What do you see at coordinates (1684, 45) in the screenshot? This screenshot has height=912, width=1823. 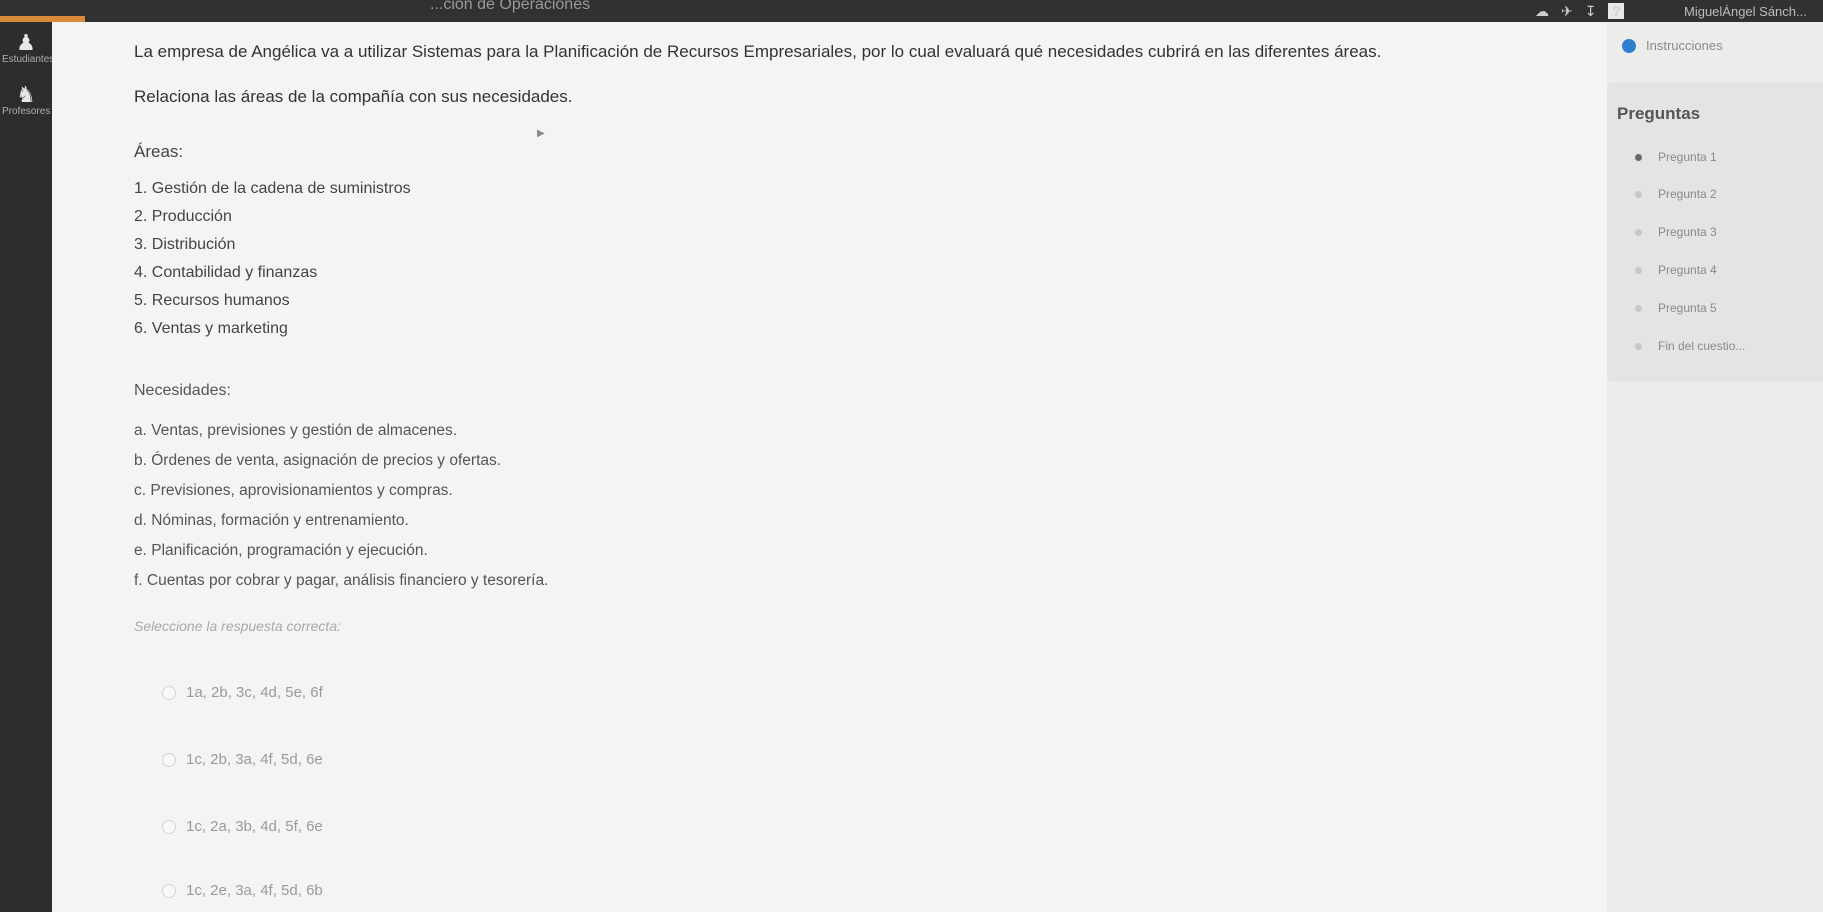 I see `instructions-label: Instrucciones` at bounding box center [1684, 45].